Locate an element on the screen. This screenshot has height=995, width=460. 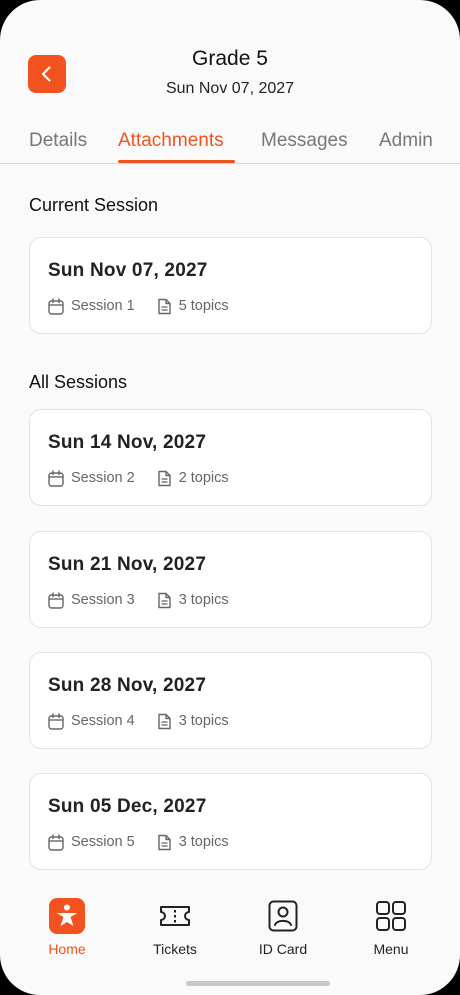
session-number: Session 2 is located at coordinates (91, 478).